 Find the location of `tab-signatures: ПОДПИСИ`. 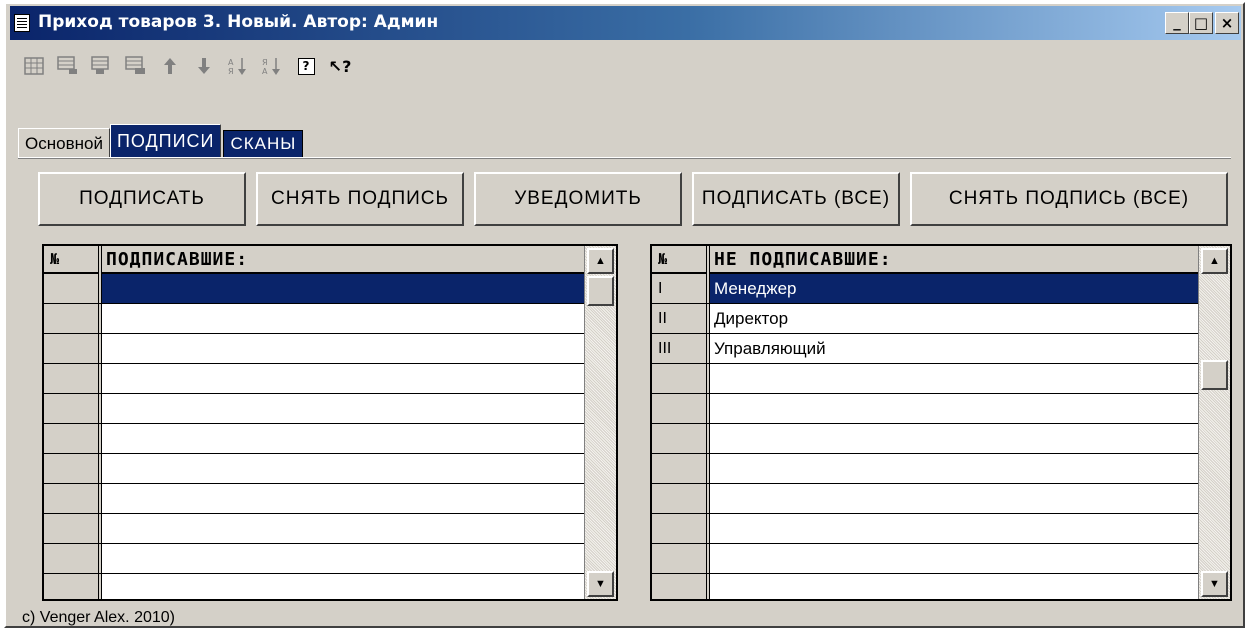

tab-signatures: ПОДПИСИ is located at coordinates (165, 141).